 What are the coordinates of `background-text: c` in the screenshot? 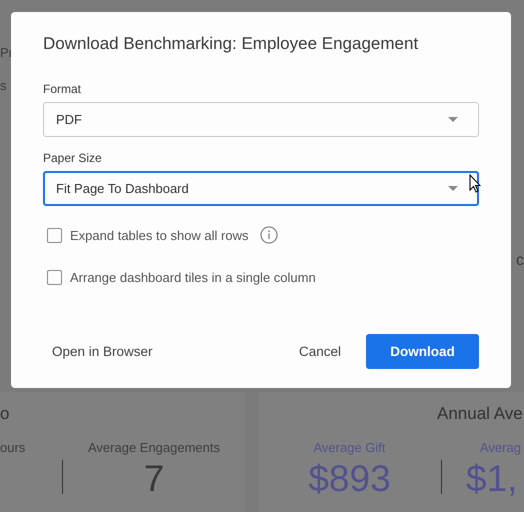 It's located at (520, 261).